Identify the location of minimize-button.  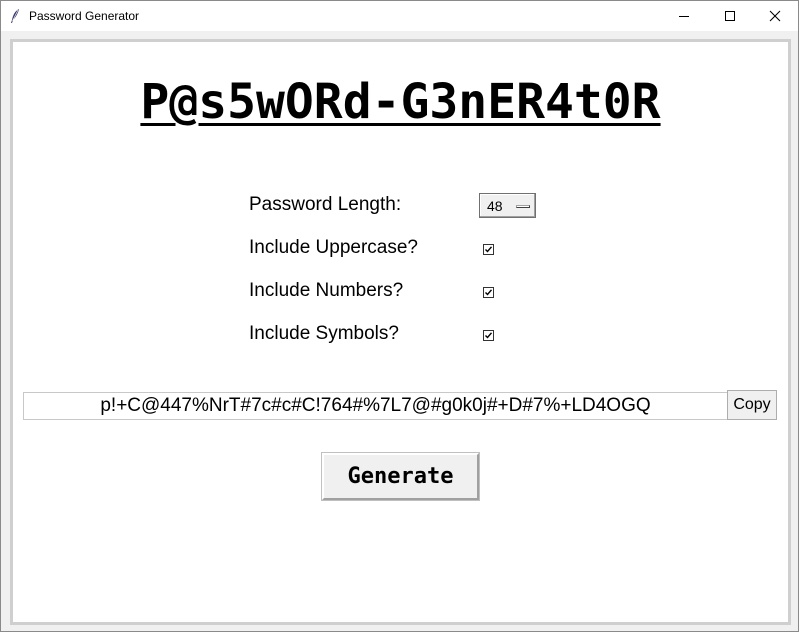
(684, 16).